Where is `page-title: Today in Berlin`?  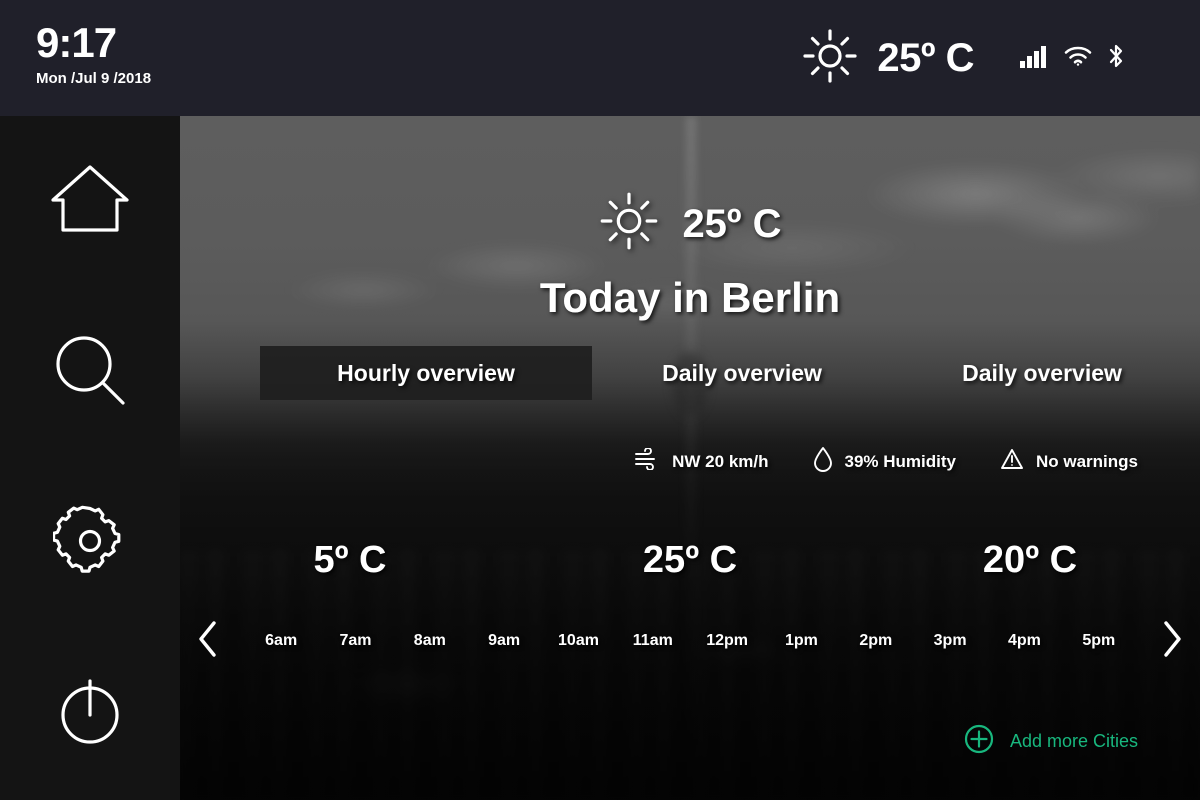
page-title: Today in Berlin is located at coordinates (690, 297).